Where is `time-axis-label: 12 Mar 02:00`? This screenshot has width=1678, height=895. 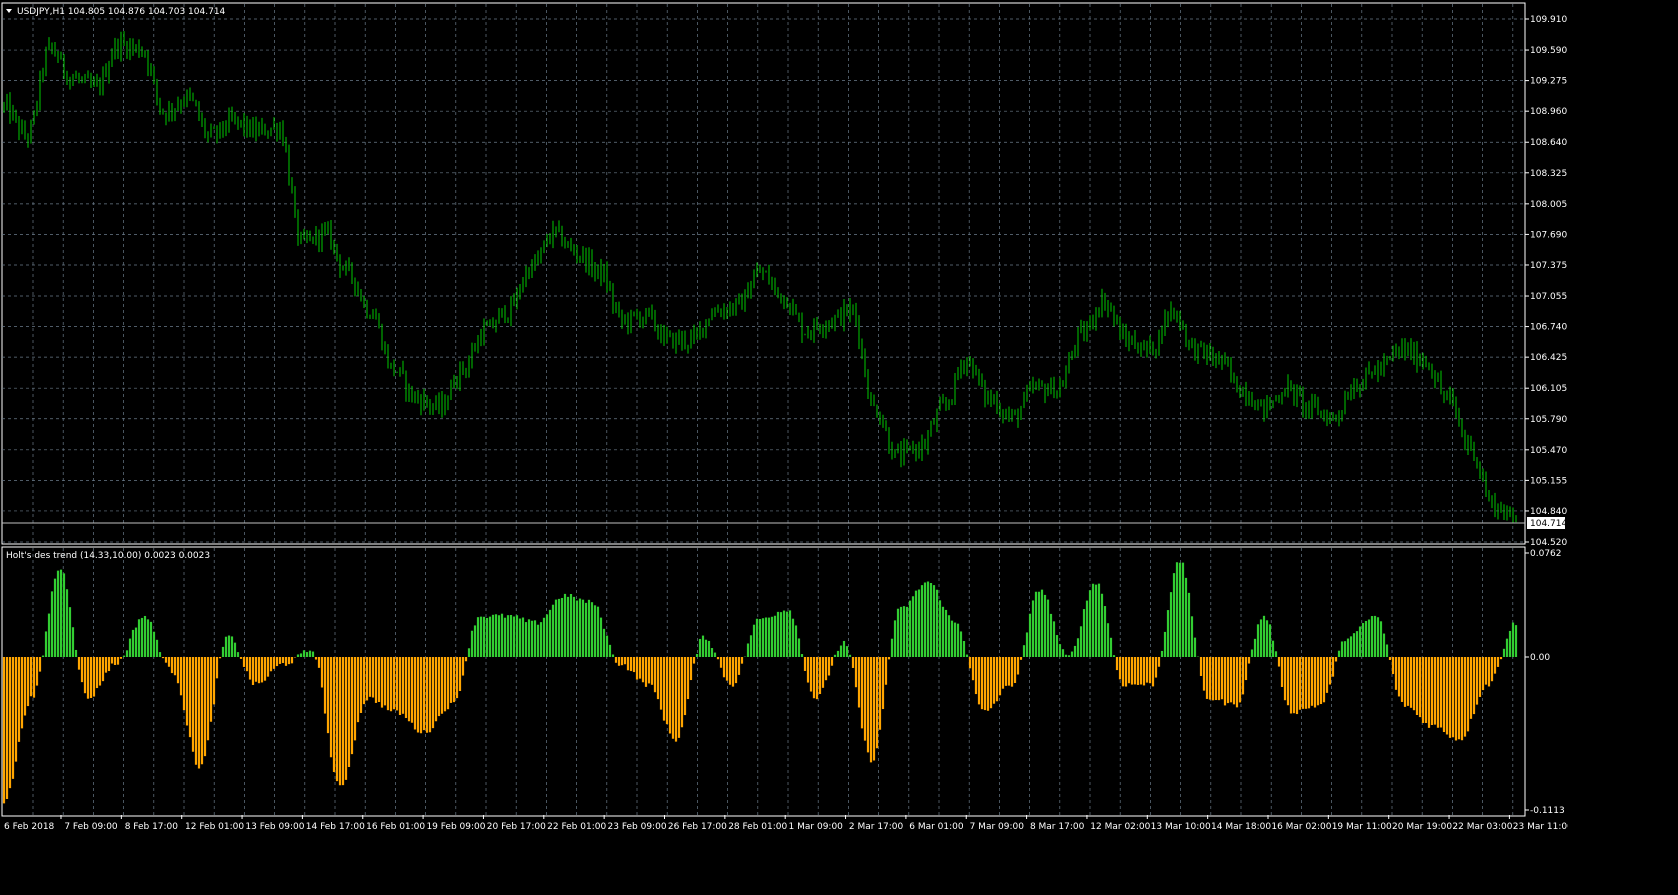
time-axis-label: 12 Mar 02:00 is located at coordinates (1120, 827).